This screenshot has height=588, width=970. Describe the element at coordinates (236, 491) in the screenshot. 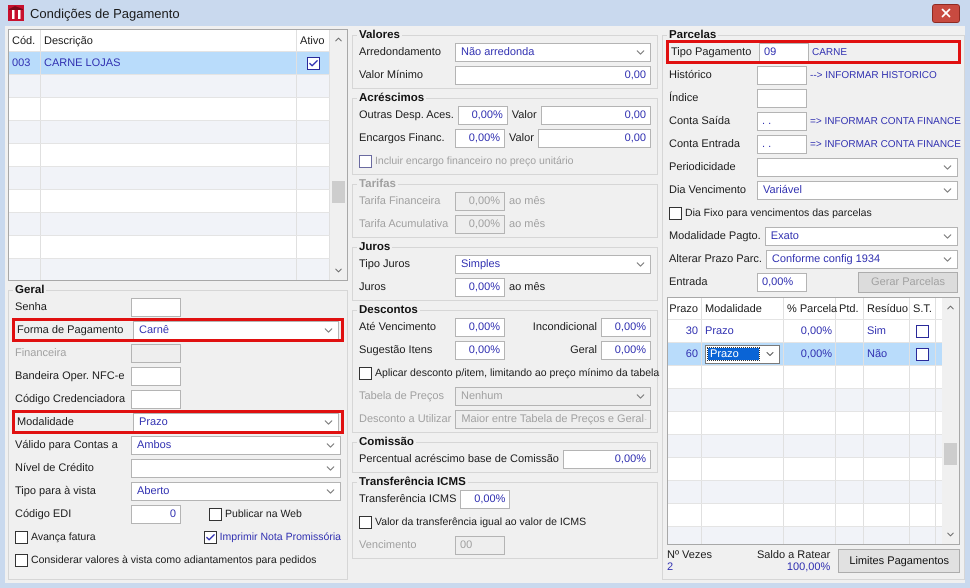

I see `dropdown: Aberto` at that location.